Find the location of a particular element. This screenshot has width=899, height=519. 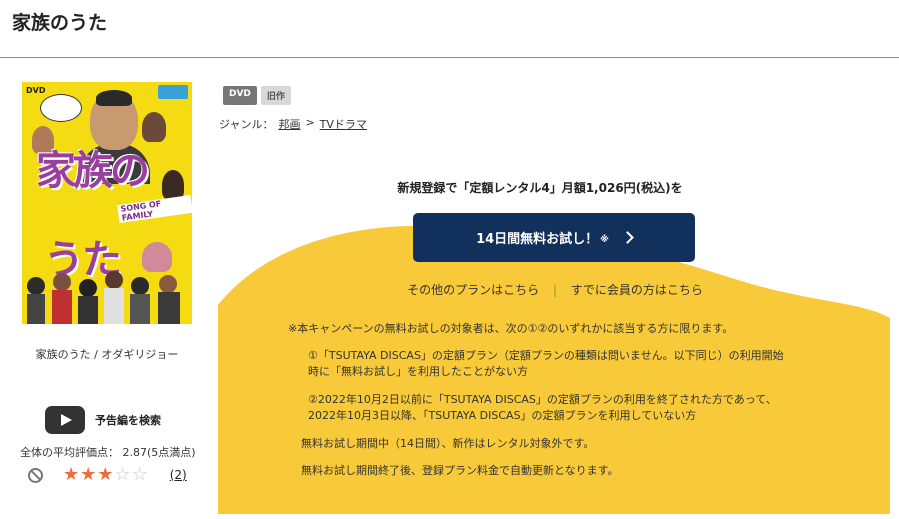

free-trial-note-mark: ※ is located at coordinates (604, 239).